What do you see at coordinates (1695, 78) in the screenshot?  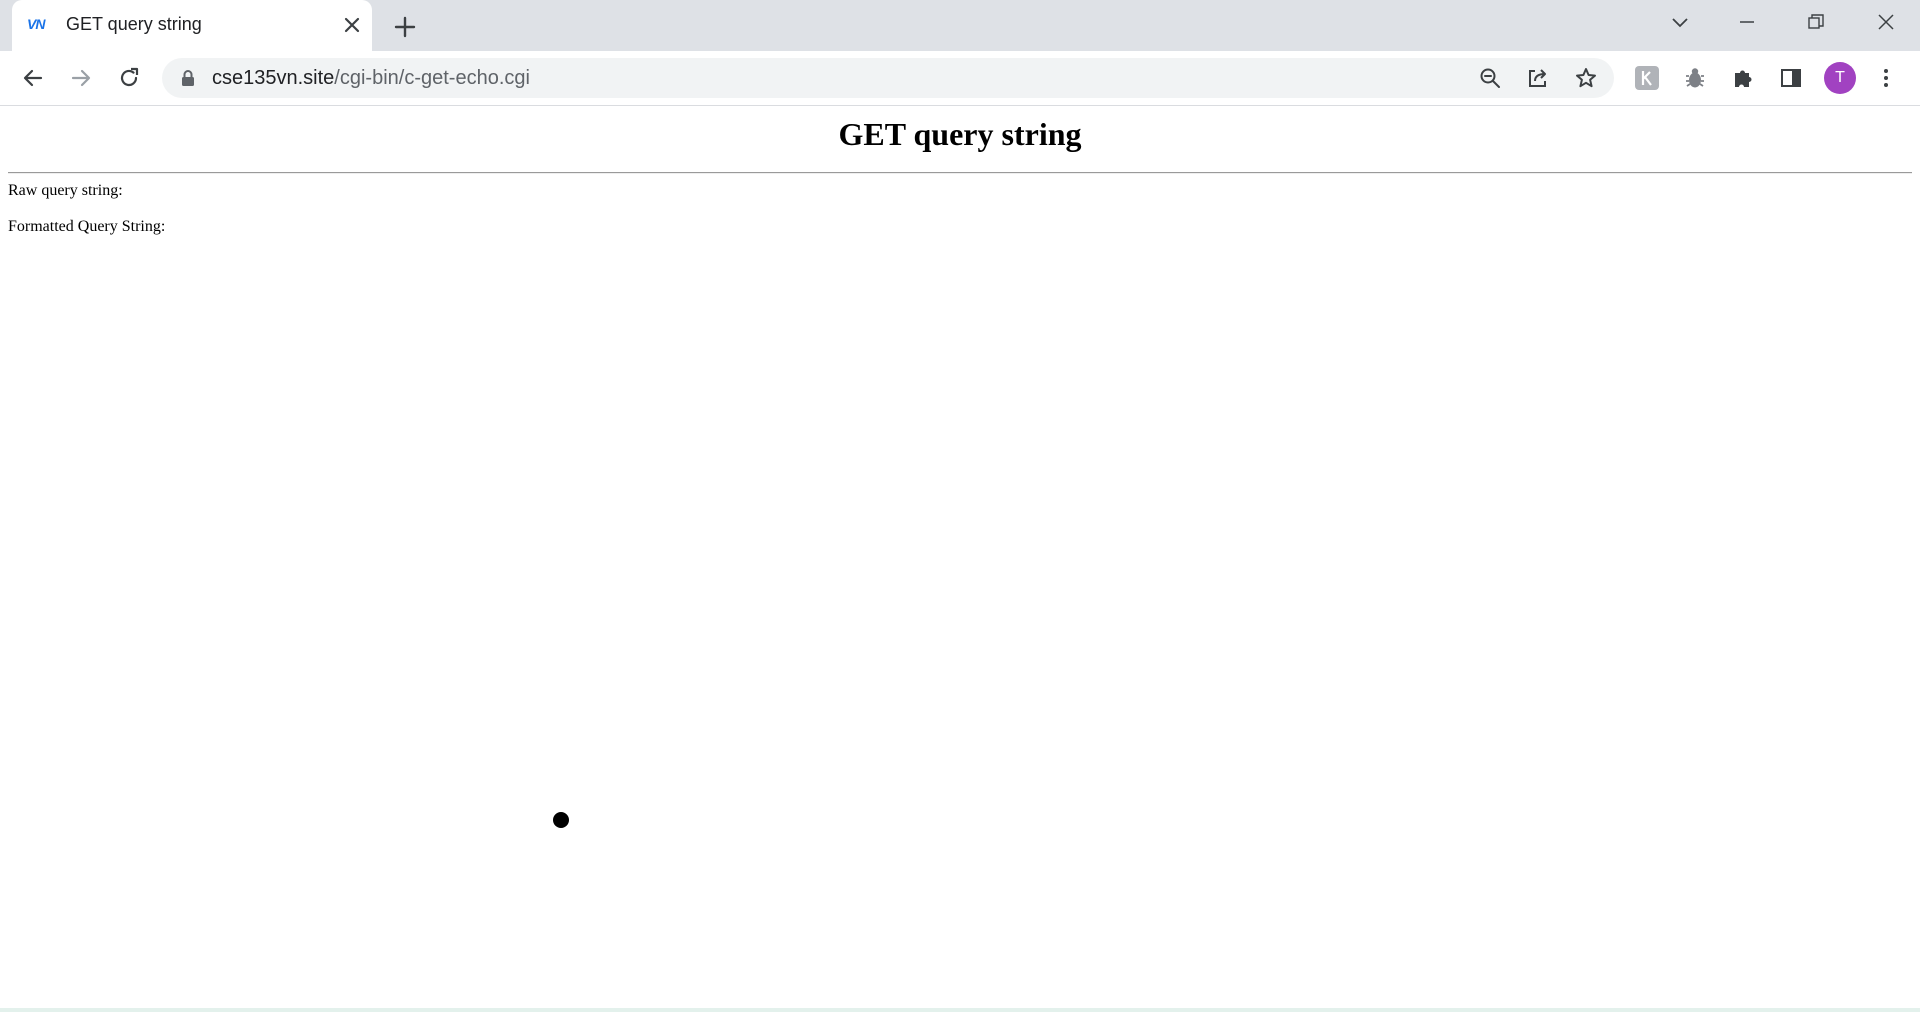 I see `bug-icon` at bounding box center [1695, 78].